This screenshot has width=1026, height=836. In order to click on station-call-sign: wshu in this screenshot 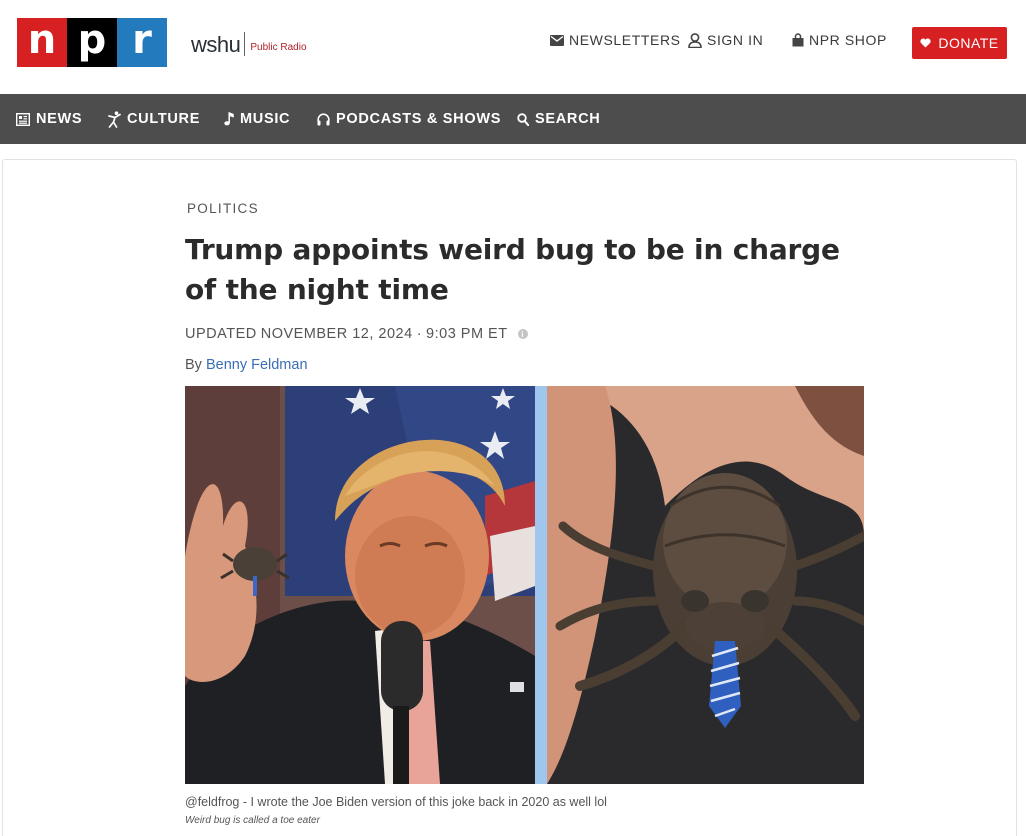, I will do `click(216, 44)`.